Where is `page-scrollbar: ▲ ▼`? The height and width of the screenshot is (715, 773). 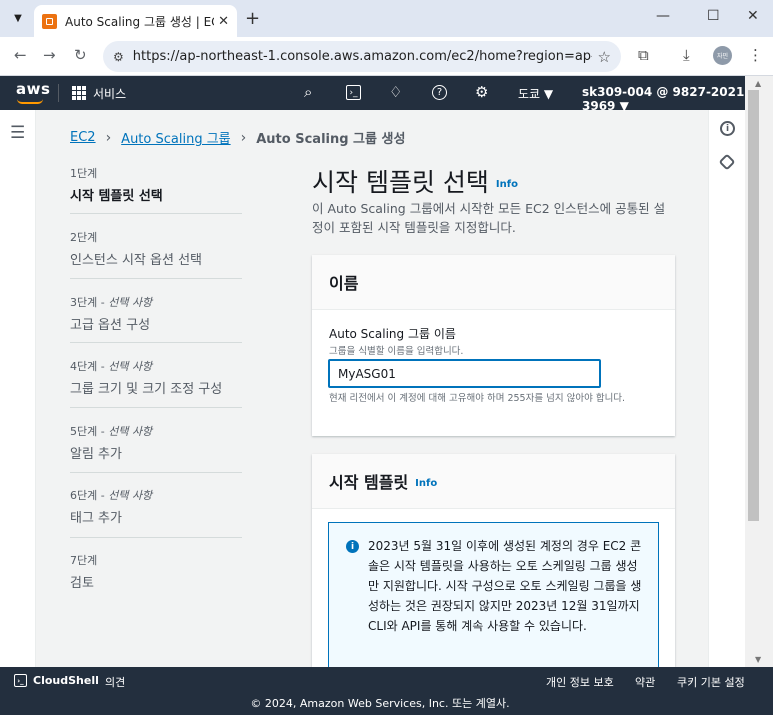 page-scrollbar: ▲ ▼ is located at coordinates (759, 371).